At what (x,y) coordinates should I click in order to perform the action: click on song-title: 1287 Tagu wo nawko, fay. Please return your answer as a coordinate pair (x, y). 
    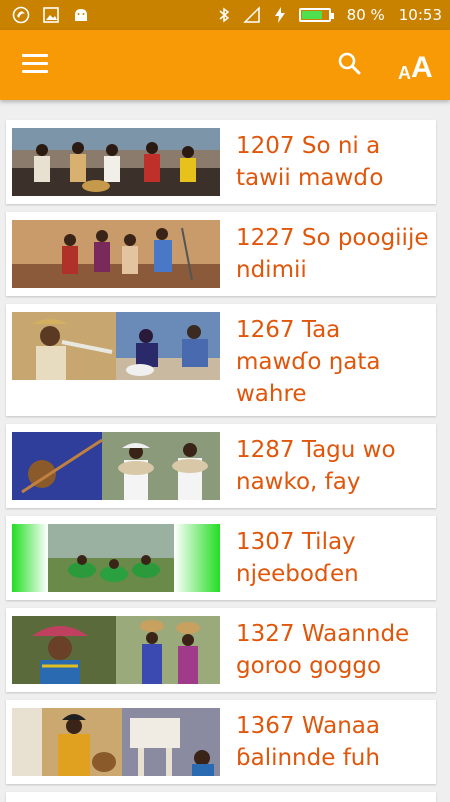
    Looking at the image, I should click on (316, 466).